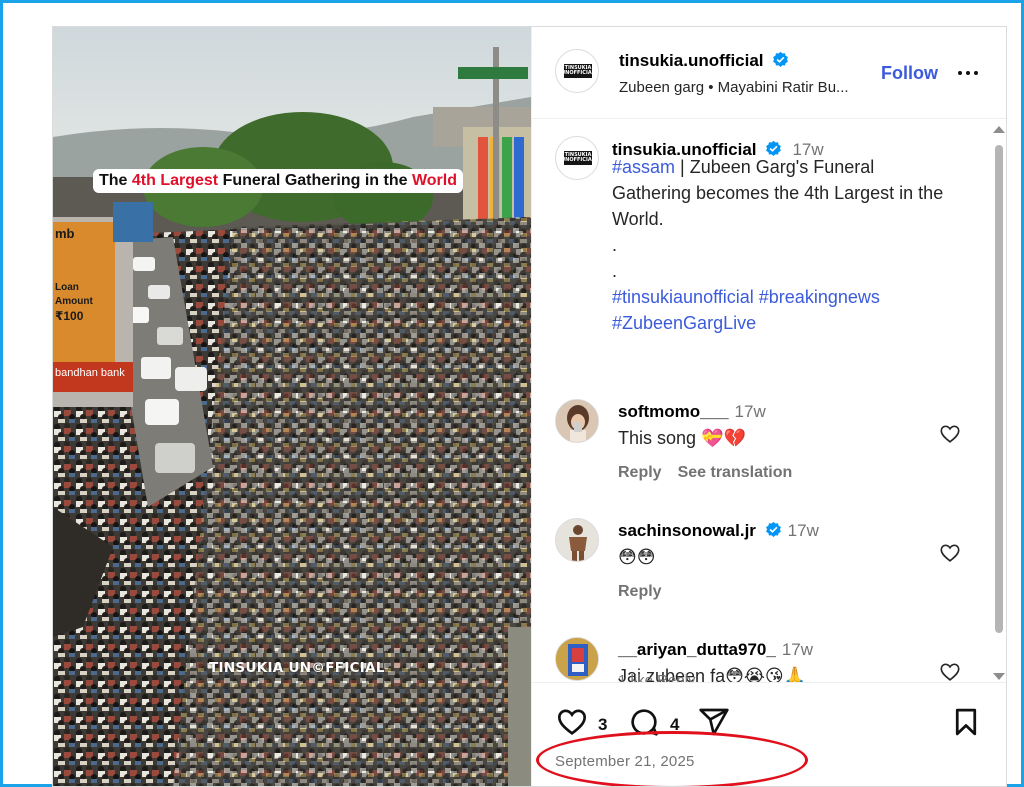  I want to click on caption-prefix: The, so click(115, 180).